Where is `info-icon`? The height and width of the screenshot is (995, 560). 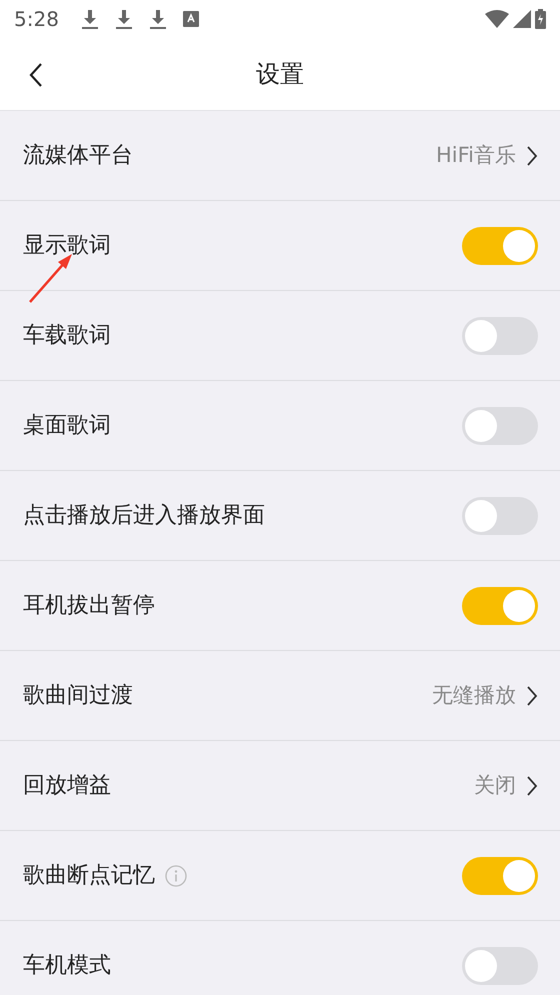 info-icon is located at coordinates (176, 875).